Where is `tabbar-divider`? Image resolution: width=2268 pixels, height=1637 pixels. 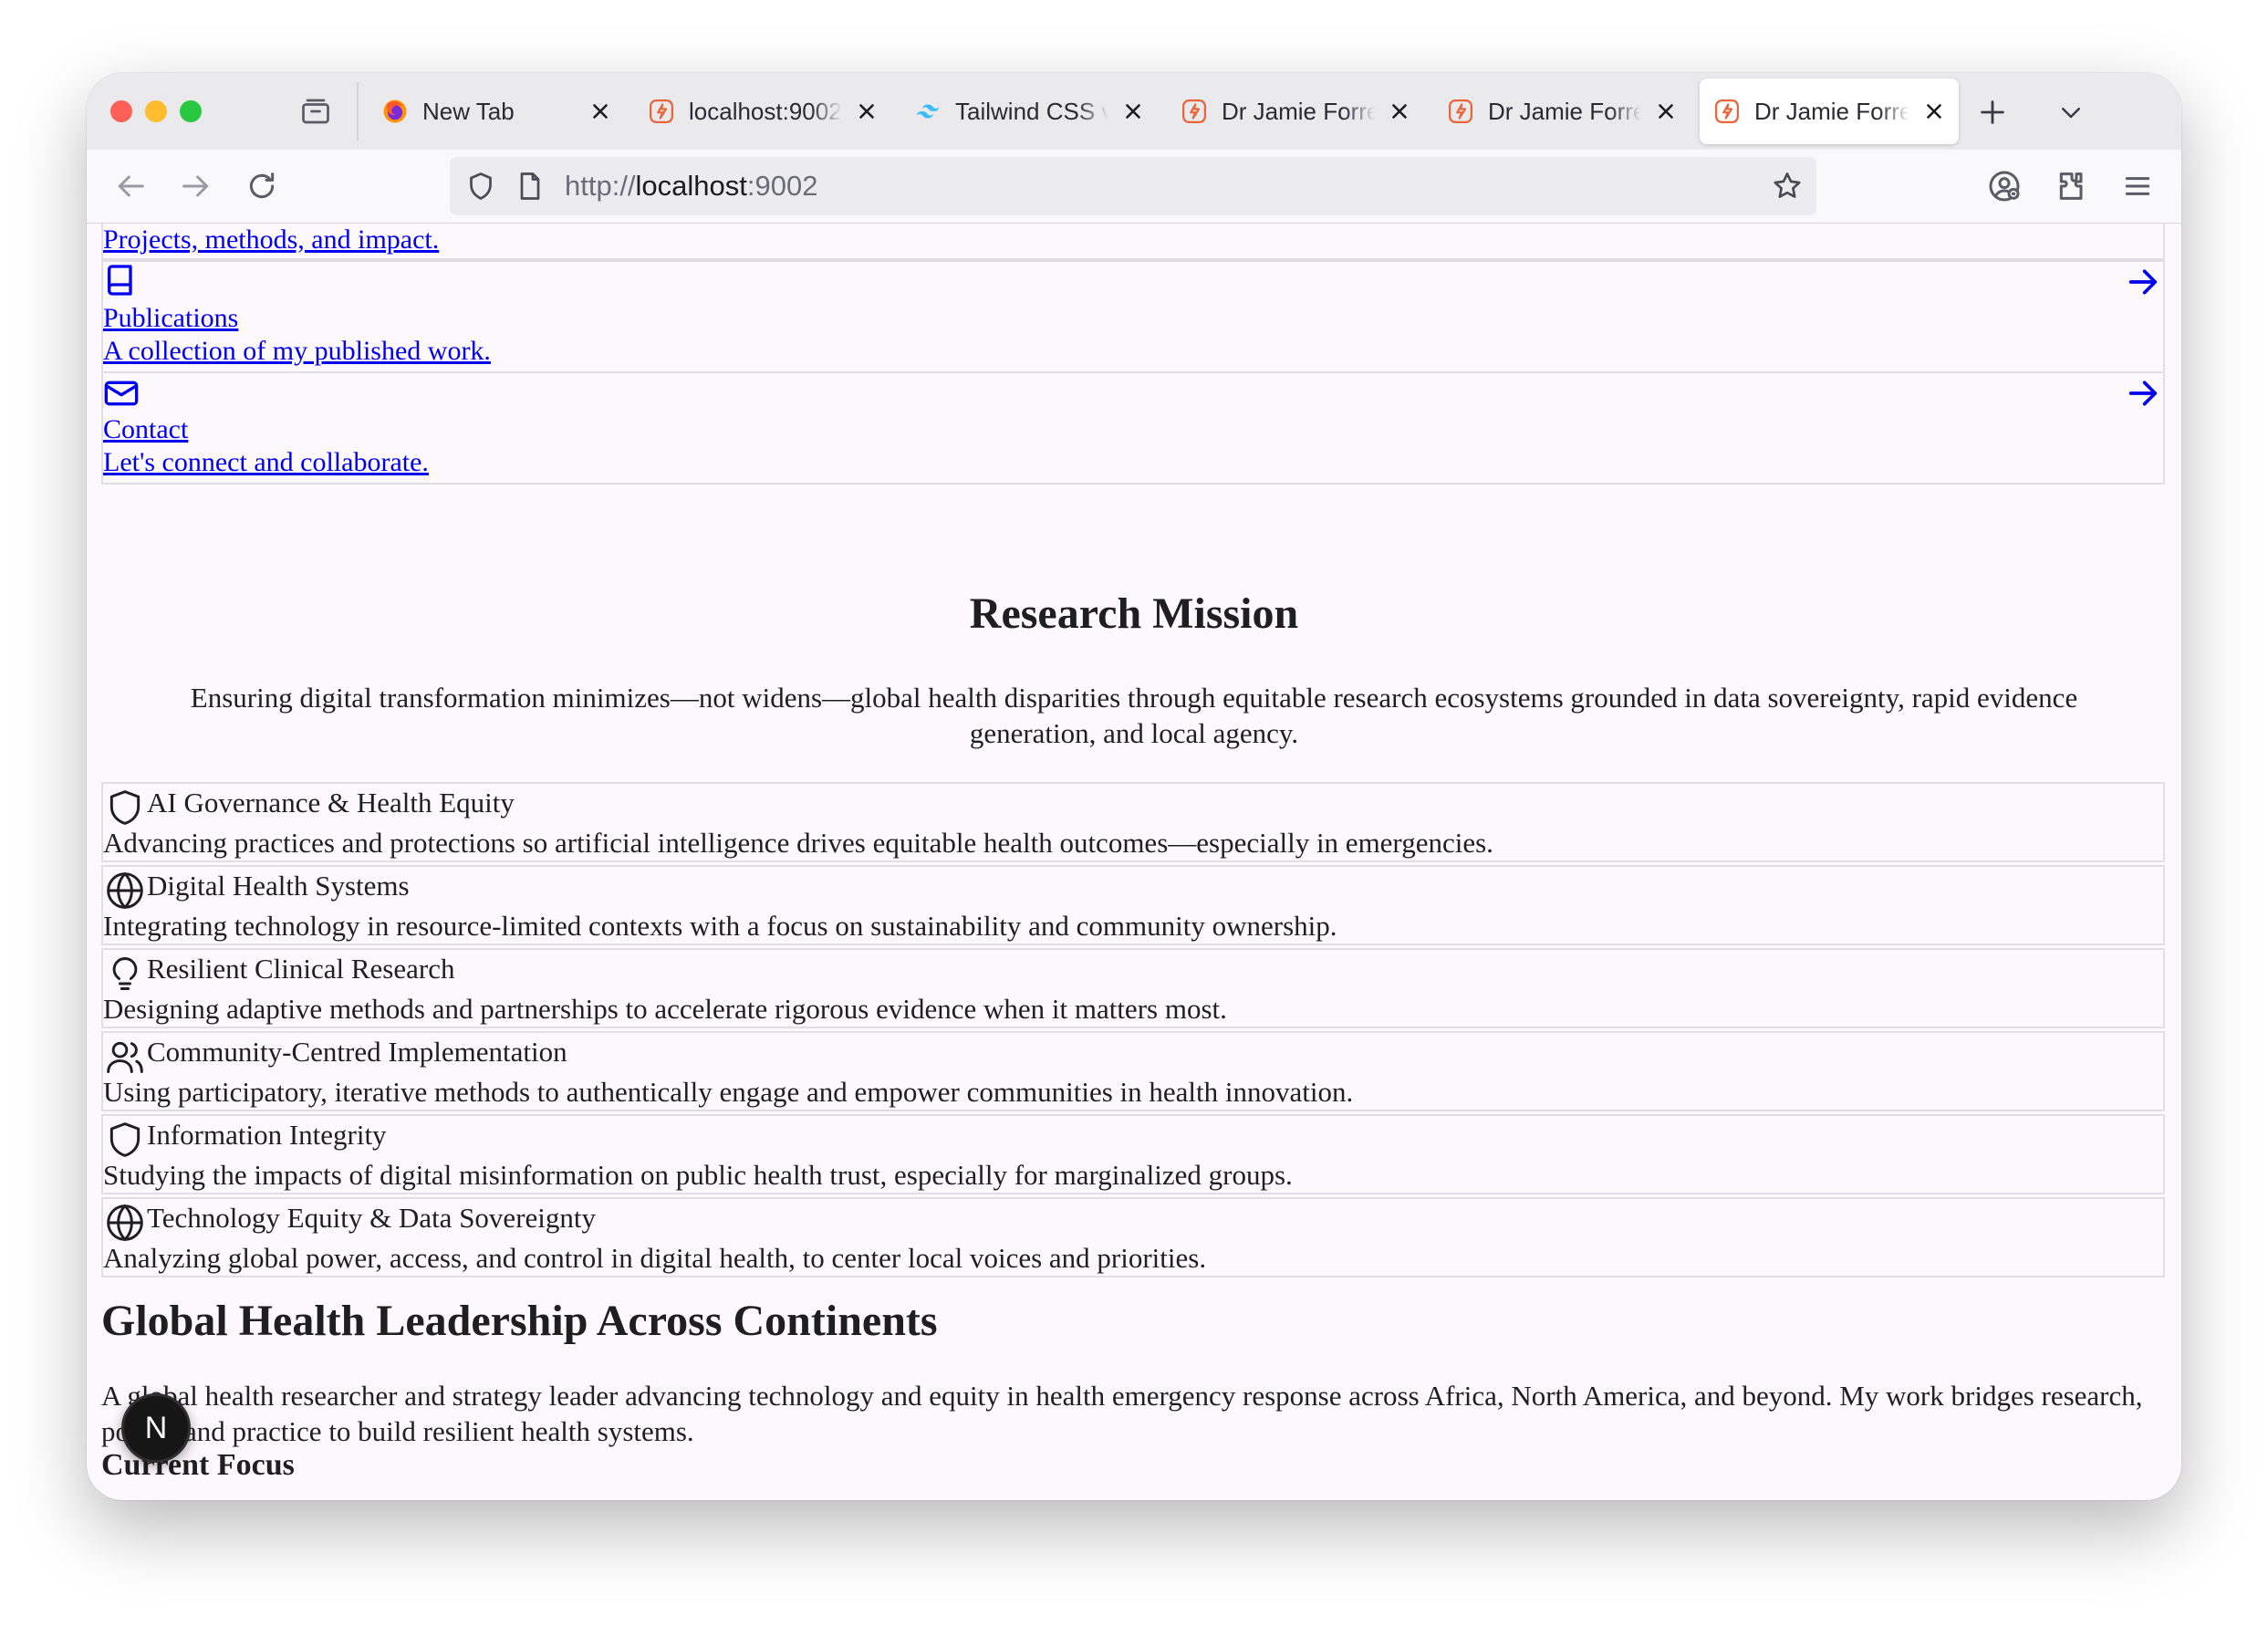 tabbar-divider is located at coordinates (358, 111).